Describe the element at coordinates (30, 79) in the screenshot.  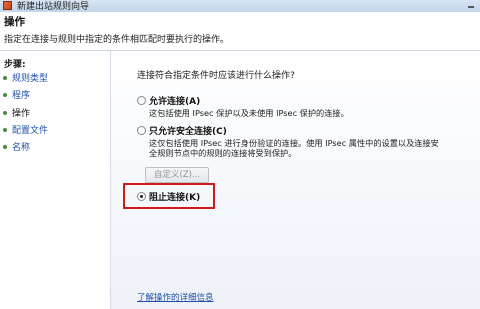
I see `step-label: 规则类型` at that location.